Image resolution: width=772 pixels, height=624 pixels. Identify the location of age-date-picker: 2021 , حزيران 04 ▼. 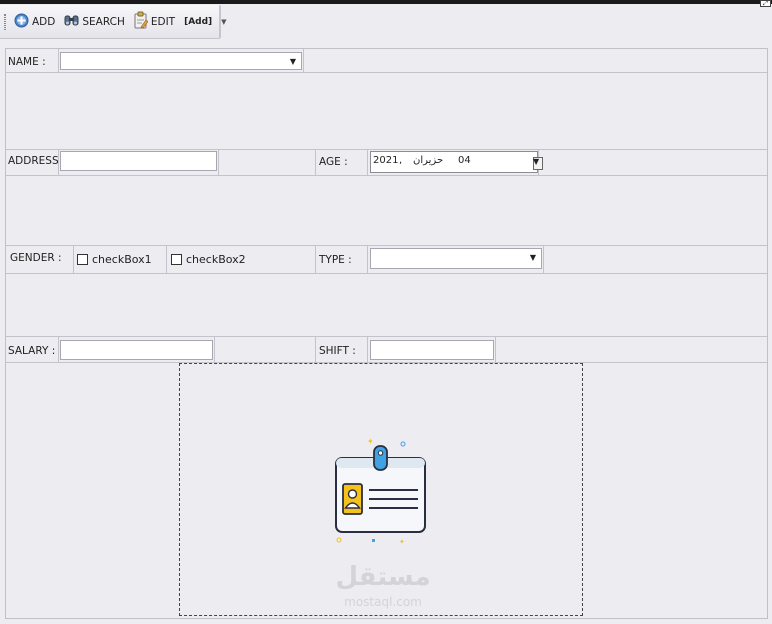
(456, 162).